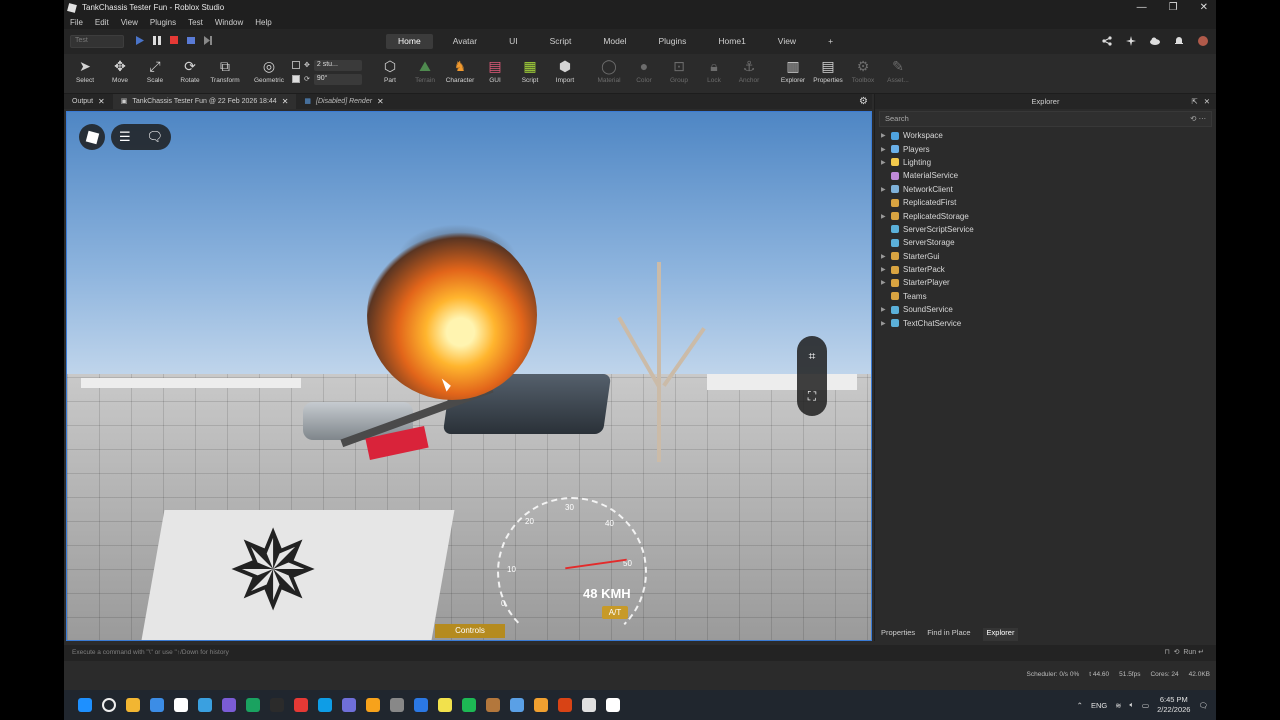  What do you see at coordinates (470, 631) in the screenshot?
I see `controls-button: Controls` at bounding box center [470, 631].